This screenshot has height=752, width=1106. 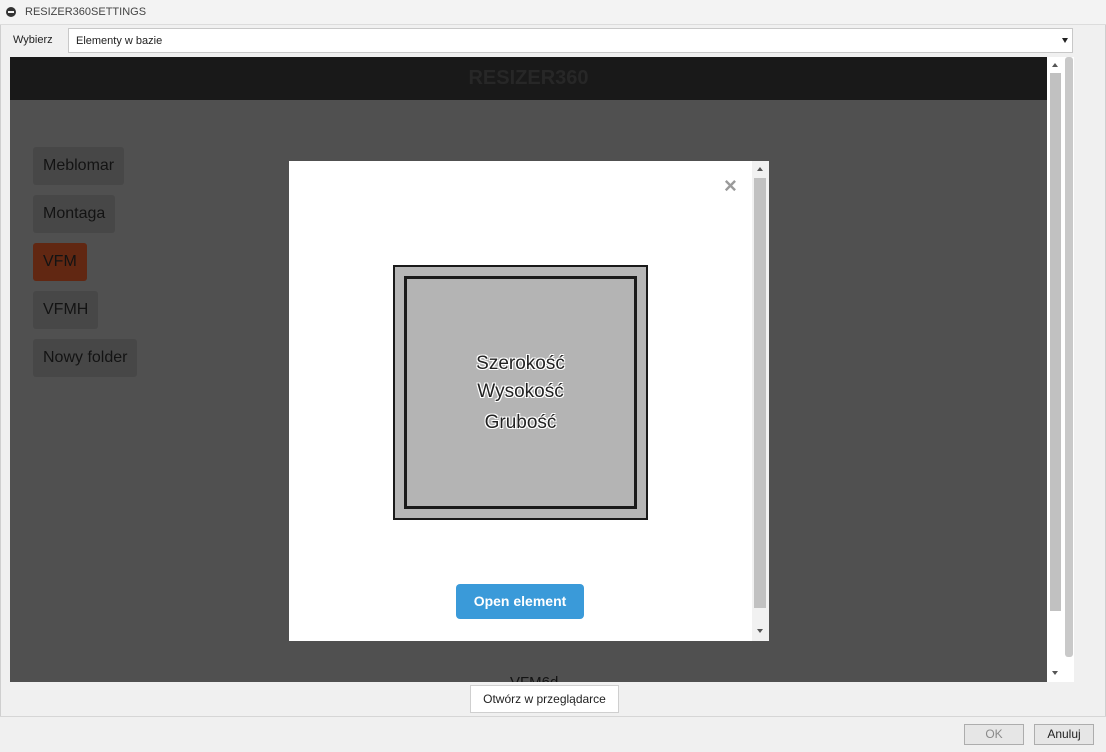 I want to click on dimension-thickness: Grubość, so click(x=520, y=422).